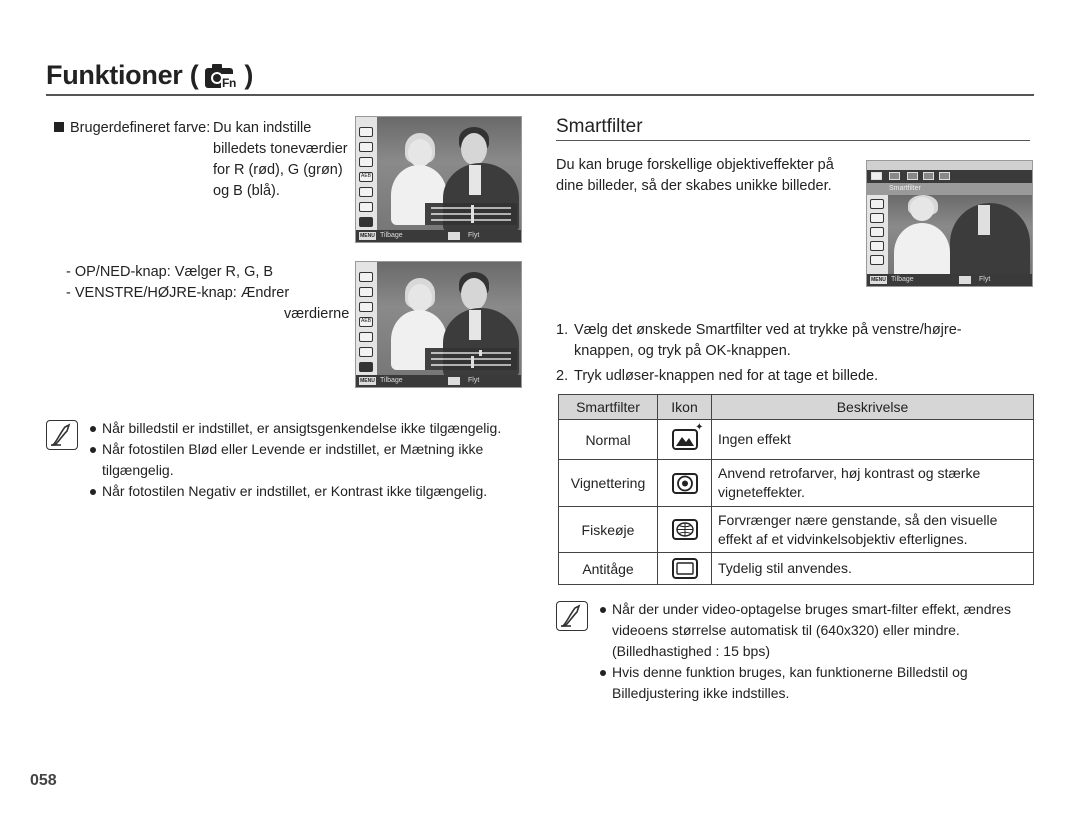  What do you see at coordinates (278, 170) in the screenshot?
I see `desc-line: for R (rød), G (grøn)` at bounding box center [278, 170].